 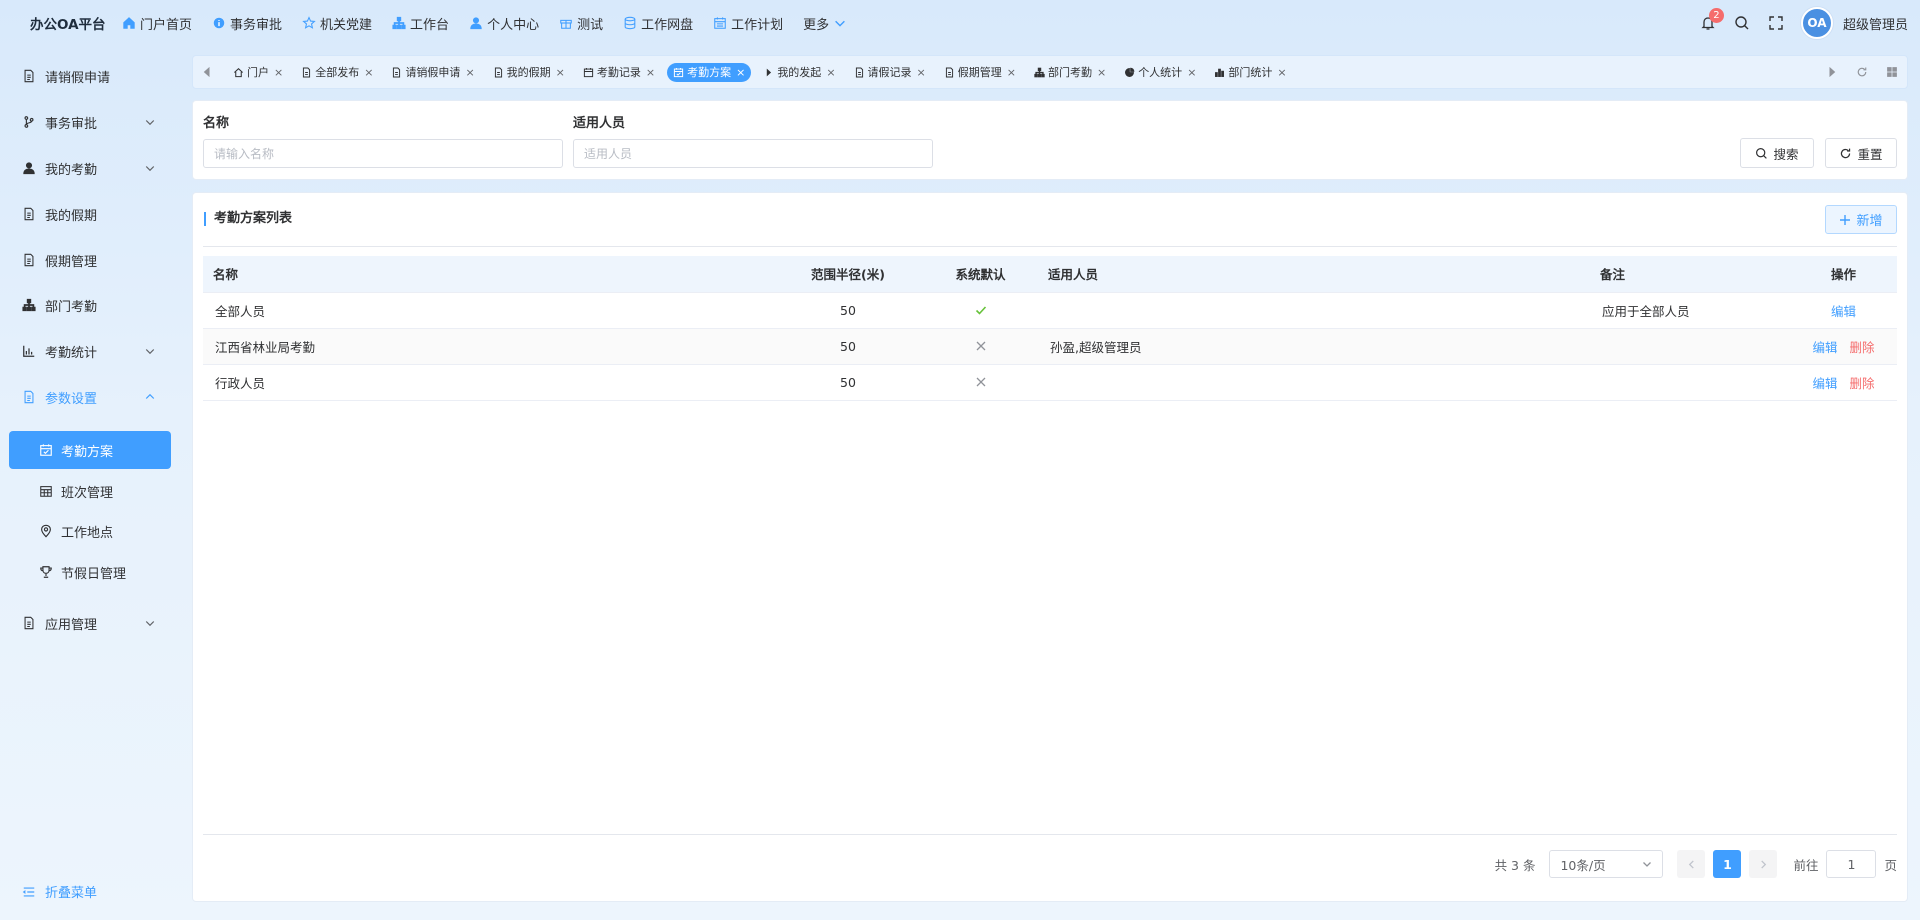 What do you see at coordinates (1690, 346) in the screenshot?
I see `cell-remark` at bounding box center [1690, 346].